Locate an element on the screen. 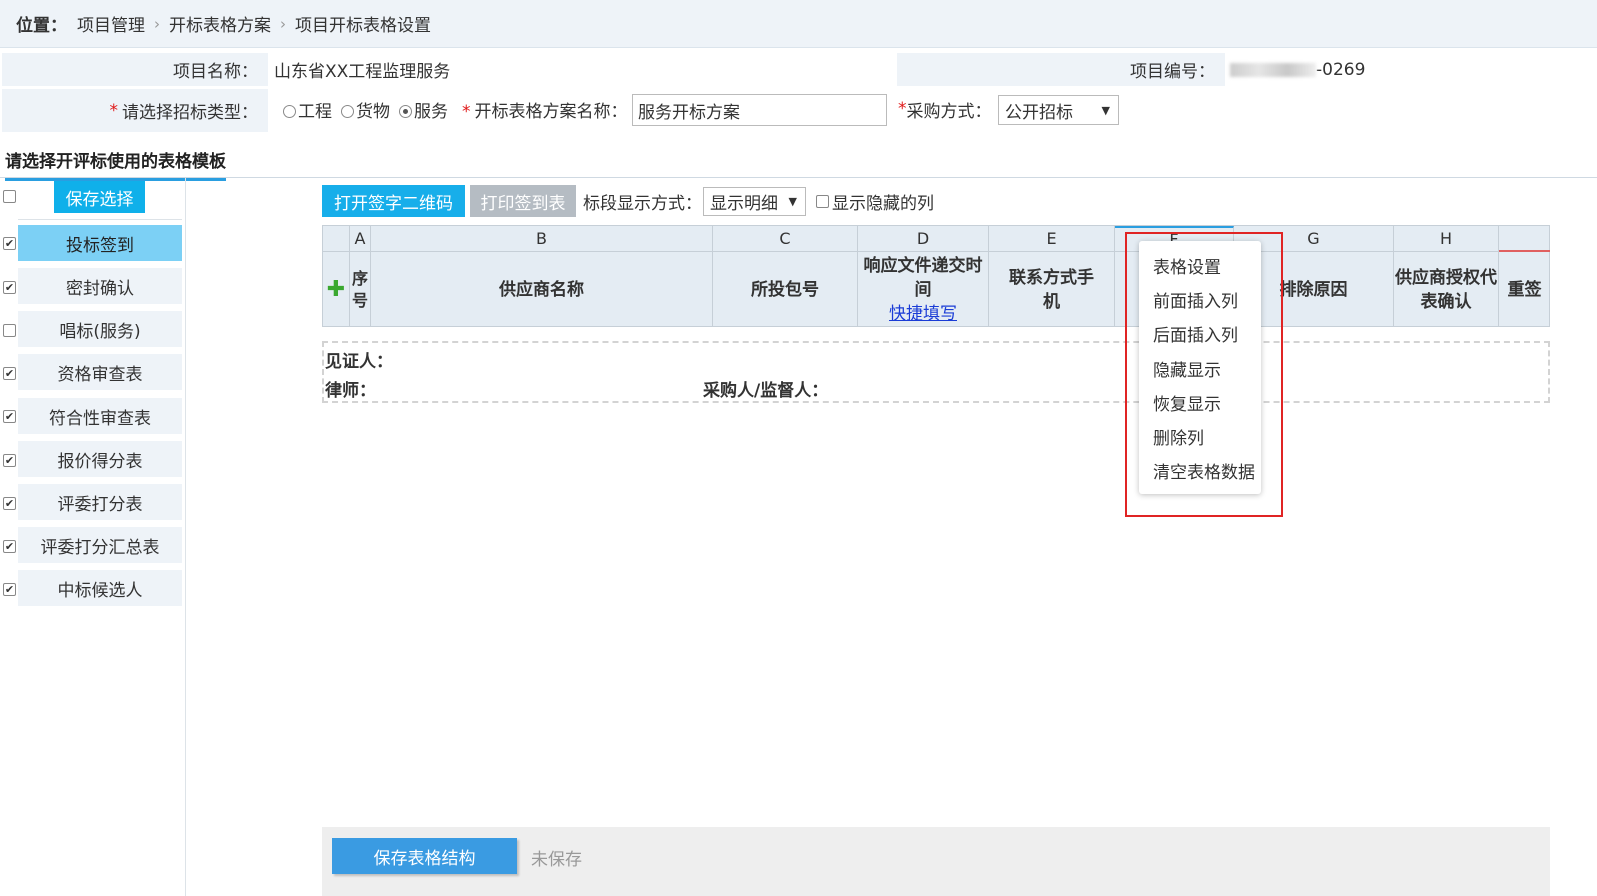 Image resolution: width=1597 pixels, height=896 pixels. checkbox-icon is located at coordinates (822, 201).